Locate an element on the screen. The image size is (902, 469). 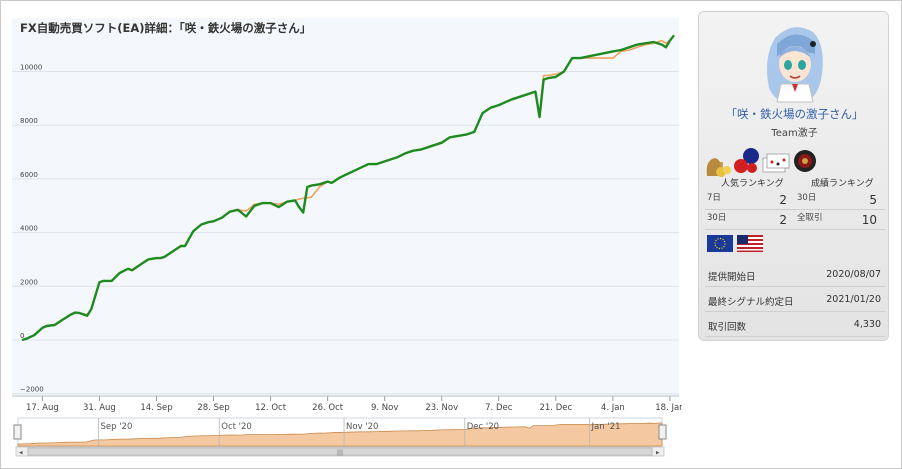
x-tick-label: 23. Nov is located at coordinates (441, 408).